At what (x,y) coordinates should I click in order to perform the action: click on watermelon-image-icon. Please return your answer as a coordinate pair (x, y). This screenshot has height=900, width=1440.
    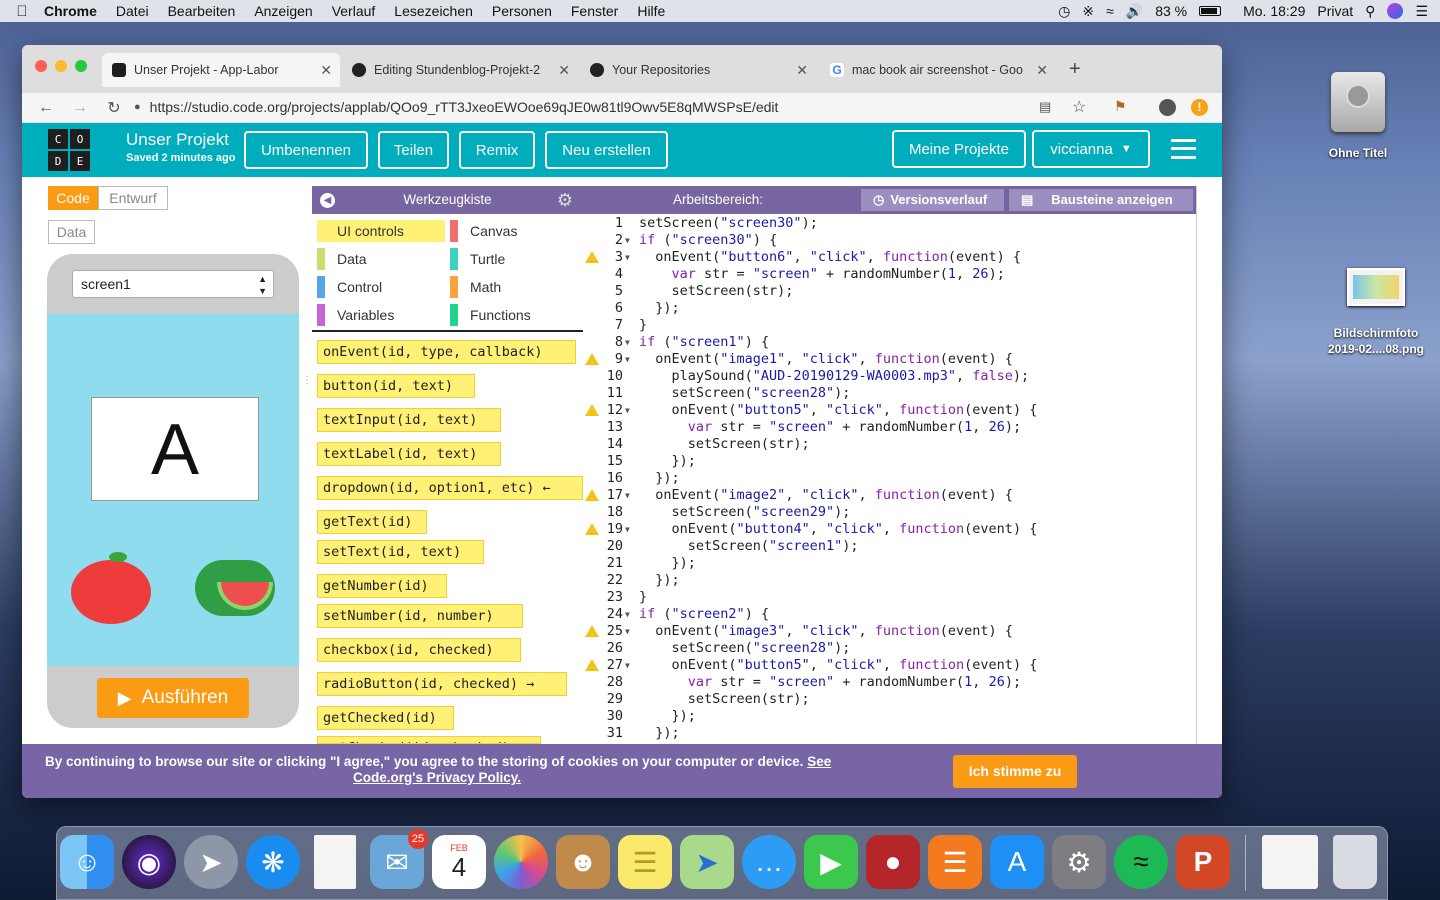
    Looking at the image, I should click on (235, 588).